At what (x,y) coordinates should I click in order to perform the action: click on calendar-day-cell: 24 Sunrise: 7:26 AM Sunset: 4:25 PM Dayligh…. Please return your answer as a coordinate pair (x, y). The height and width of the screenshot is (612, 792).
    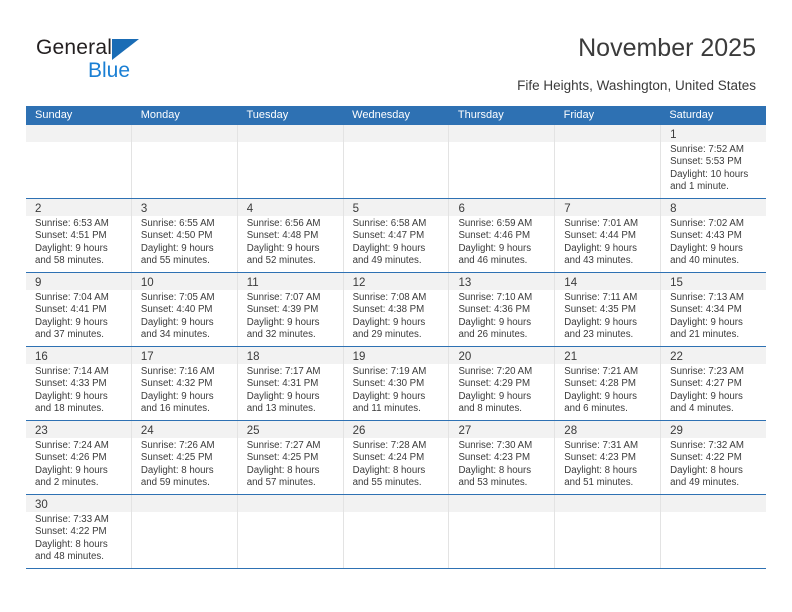
    Looking at the image, I should click on (184, 457).